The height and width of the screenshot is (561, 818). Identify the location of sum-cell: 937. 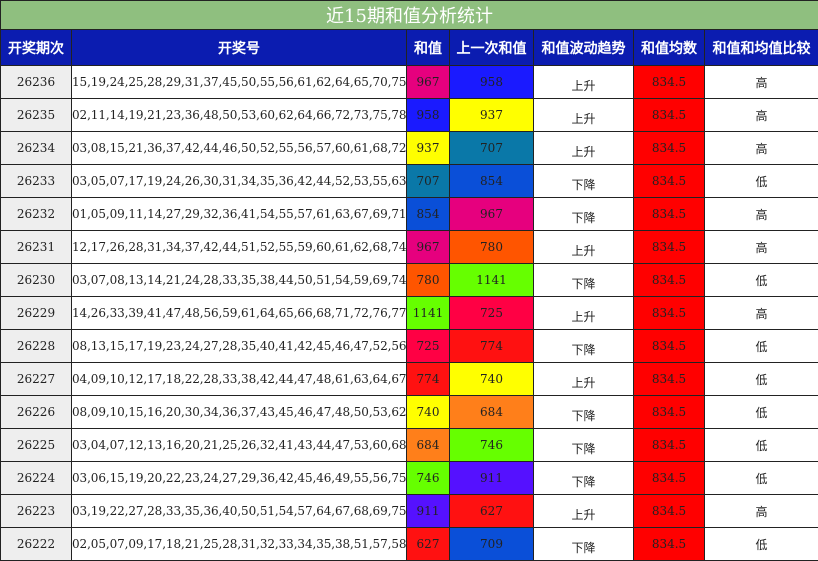
(428, 148).